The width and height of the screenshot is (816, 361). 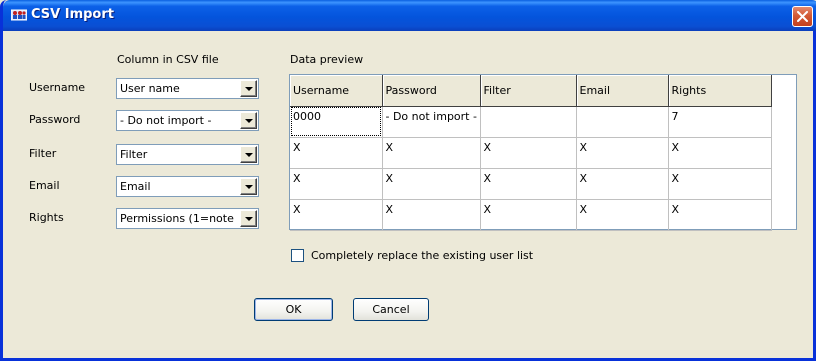 I want to click on column-header-filter: Filter, so click(x=528, y=91).